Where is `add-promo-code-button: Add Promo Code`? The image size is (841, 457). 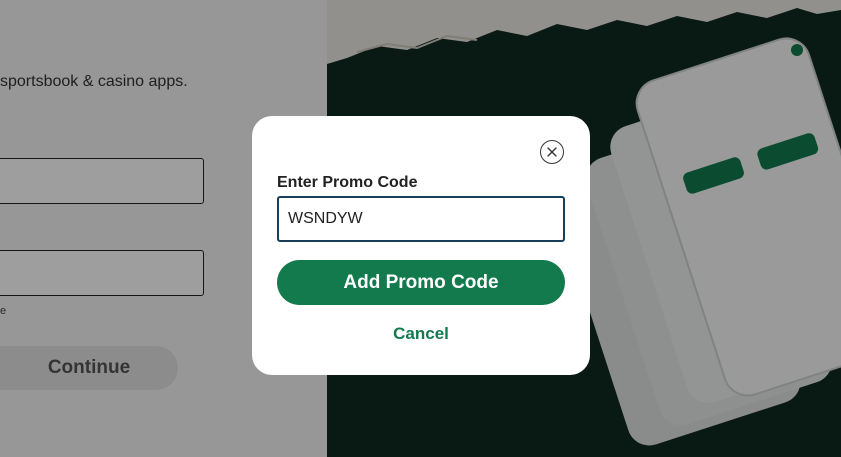 add-promo-code-button: Add Promo Code is located at coordinates (421, 282).